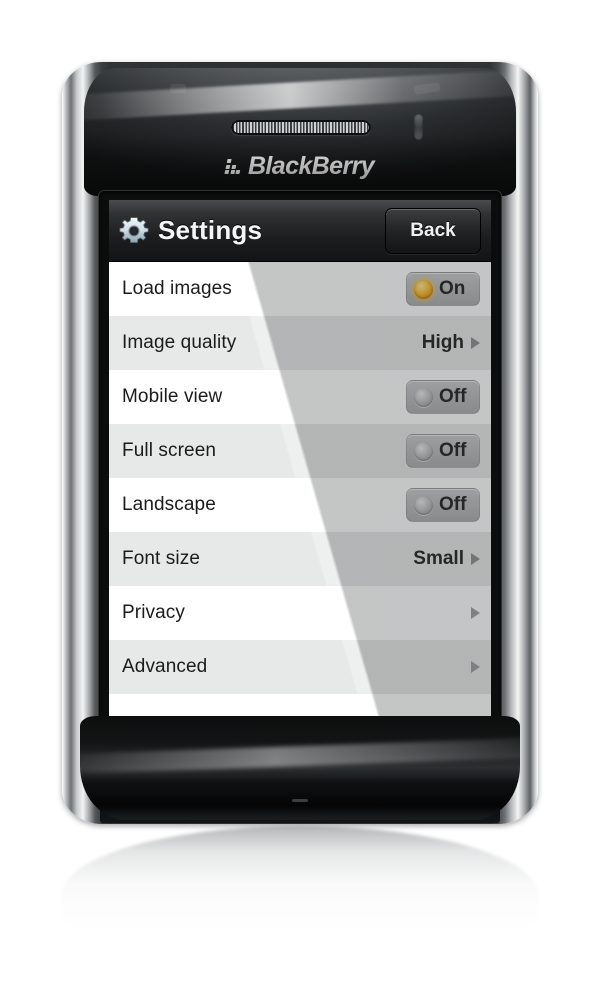 This screenshot has width=600, height=998. What do you see at coordinates (300, 800) in the screenshot?
I see `microphone-hole` at bounding box center [300, 800].